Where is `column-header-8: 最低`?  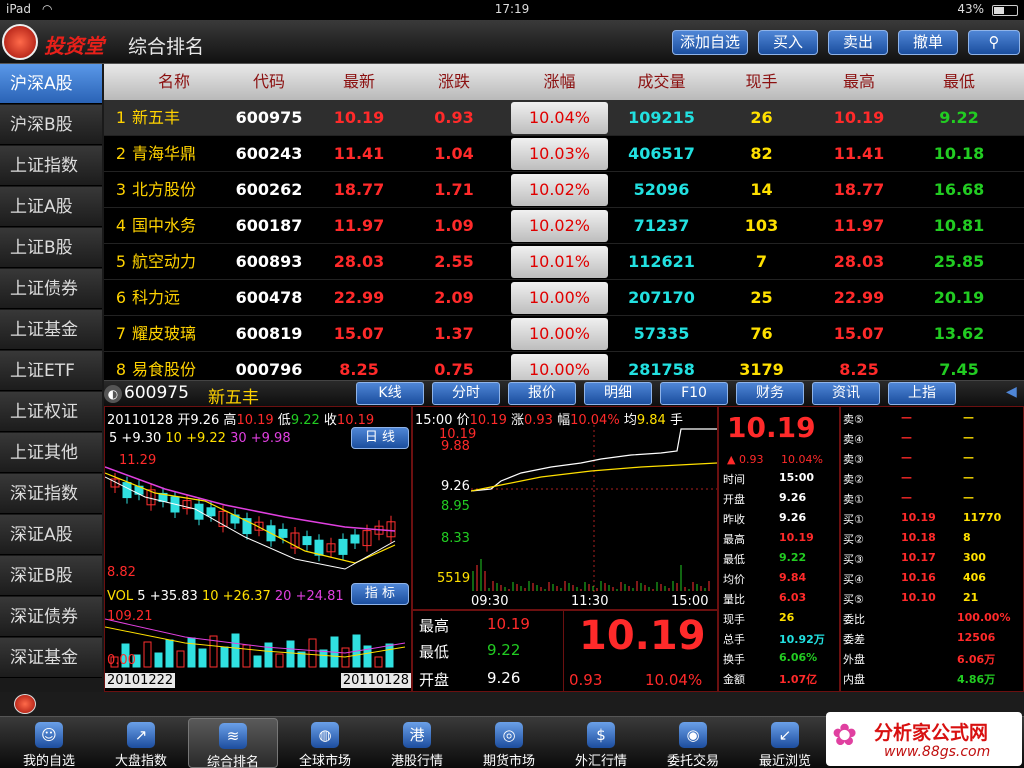
column-header-8: 最低 is located at coordinates (959, 82).